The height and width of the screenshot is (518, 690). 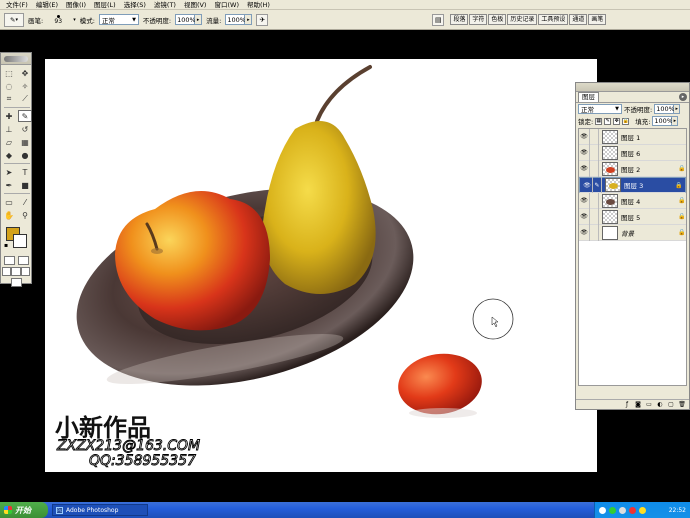 I want to click on menu-select: 选择(S), so click(x=135, y=5).